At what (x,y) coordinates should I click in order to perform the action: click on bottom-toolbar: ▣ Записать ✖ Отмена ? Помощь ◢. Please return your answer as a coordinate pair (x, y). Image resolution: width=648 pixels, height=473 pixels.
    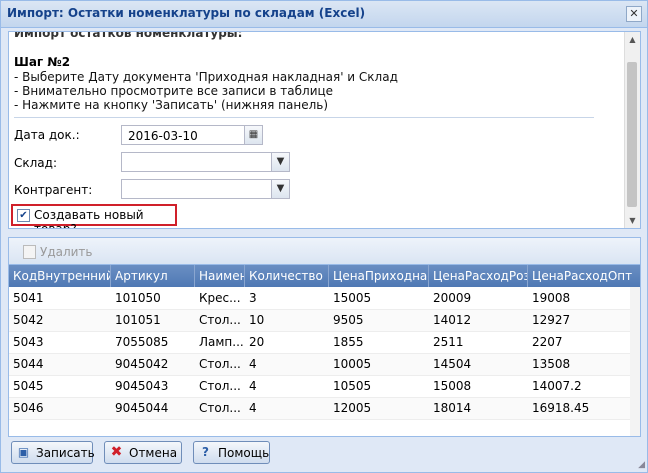
    Looking at the image, I should click on (324, 454).